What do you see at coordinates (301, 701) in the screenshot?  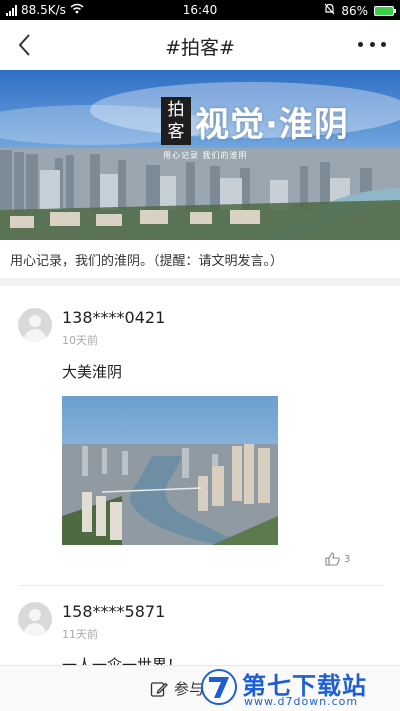 I see `watermark-url: www.d7down.com` at bounding box center [301, 701].